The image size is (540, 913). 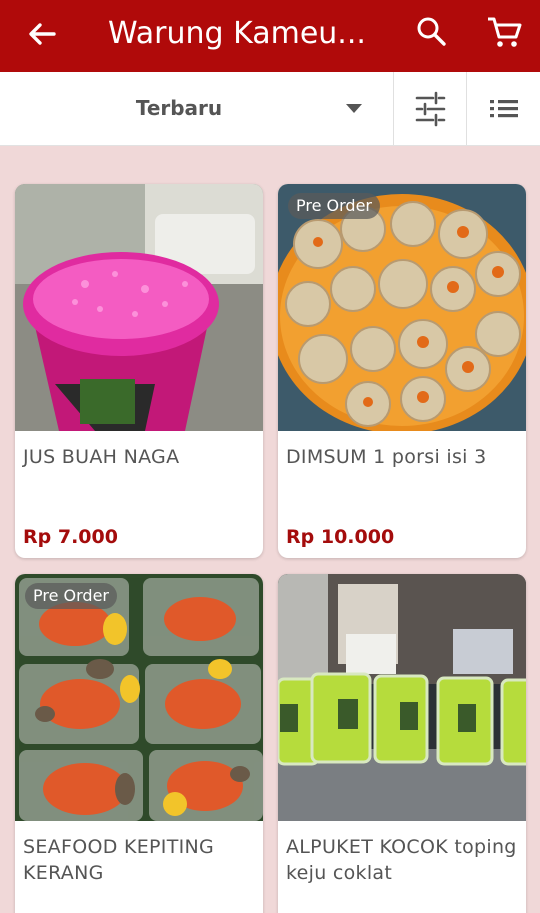 I want to click on product-name: ALPUKET KOCOK toping keju coklat, so click(x=401, y=860).